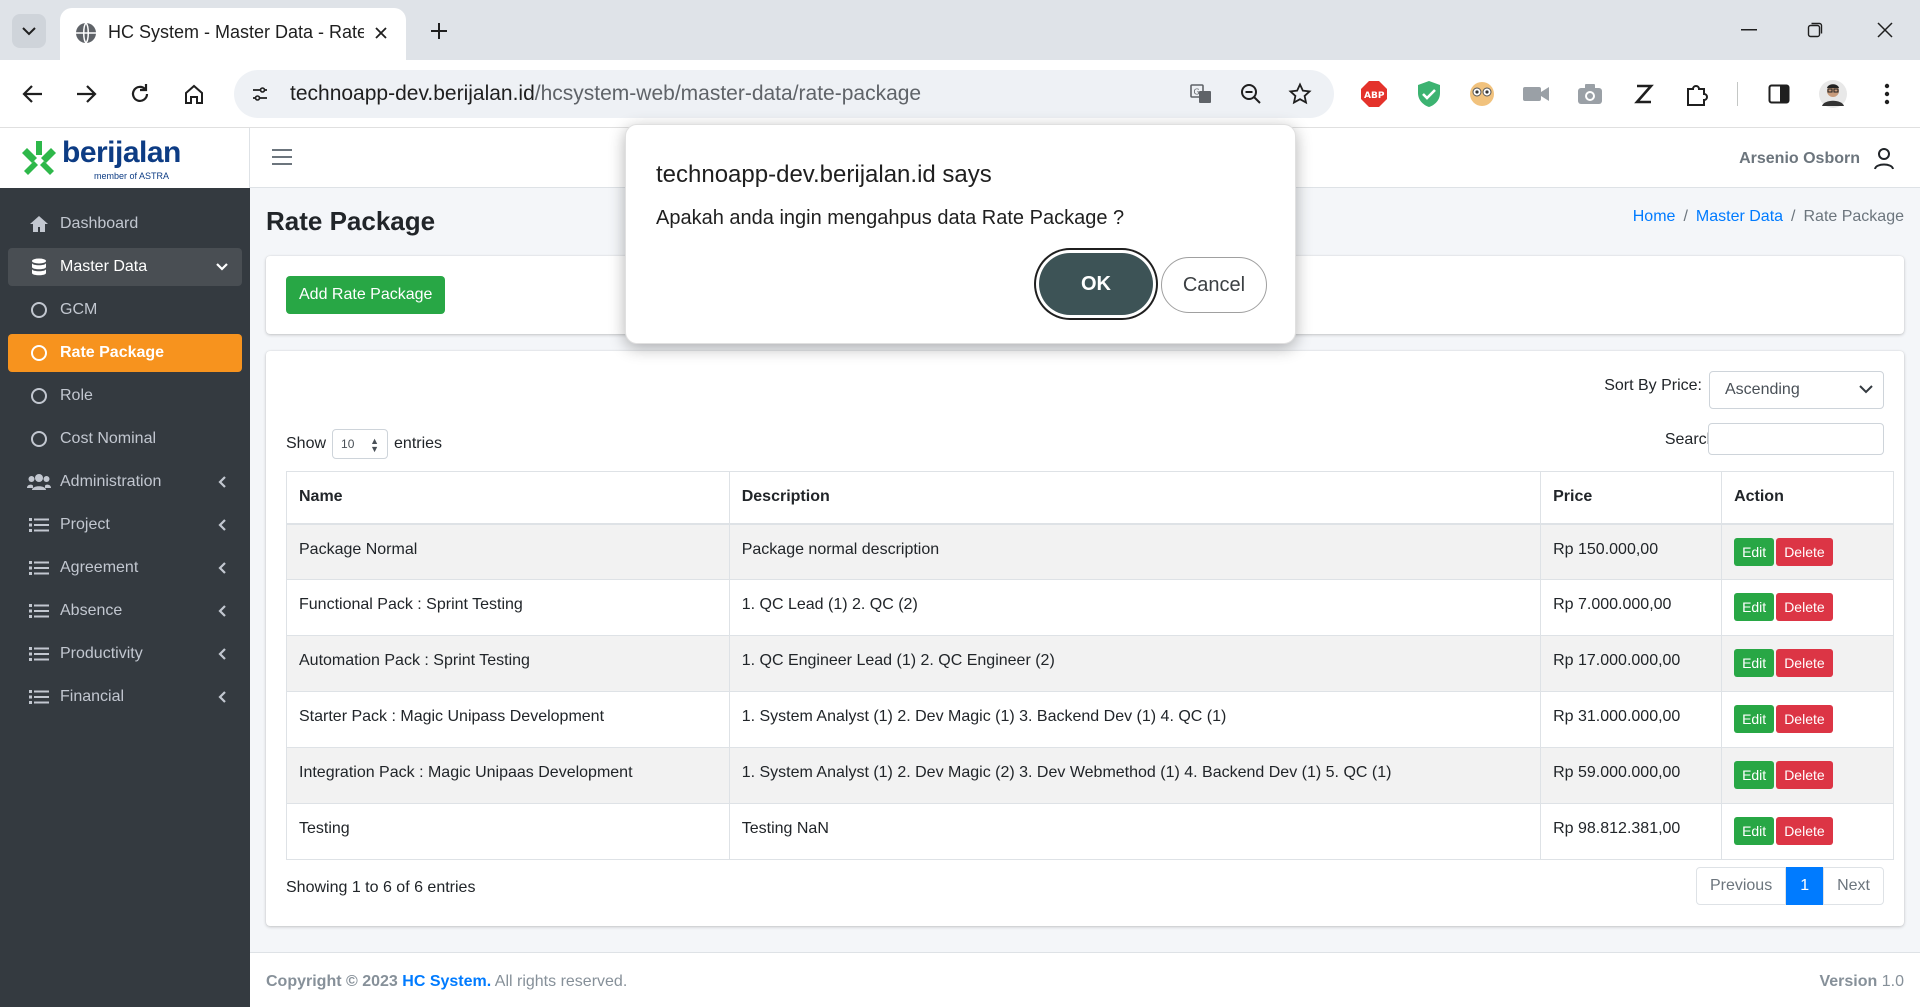  What do you see at coordinates (1300, 94) in the screenshot?
I see `star-icon` at bounding box center [1300, 94].